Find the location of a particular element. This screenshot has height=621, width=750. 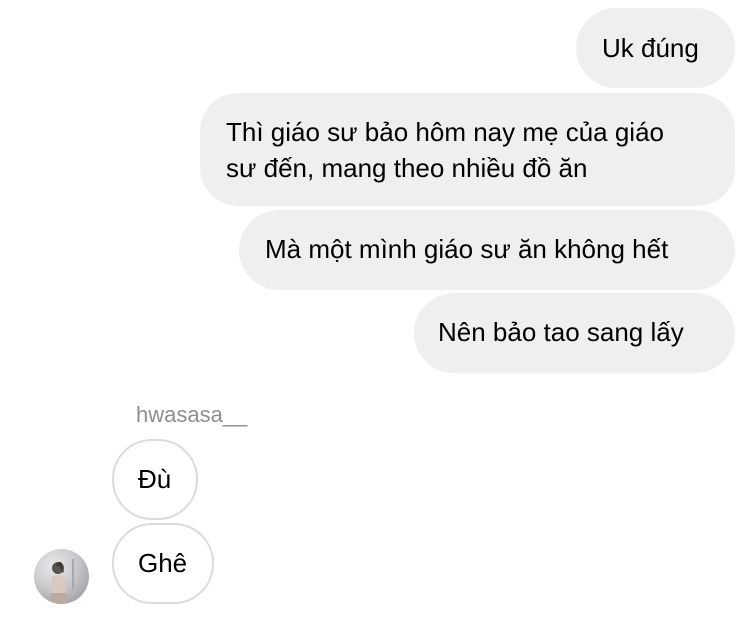

sent-message-bubble: Nên bảo tao sang lấy is located at coordinates (574, 333).